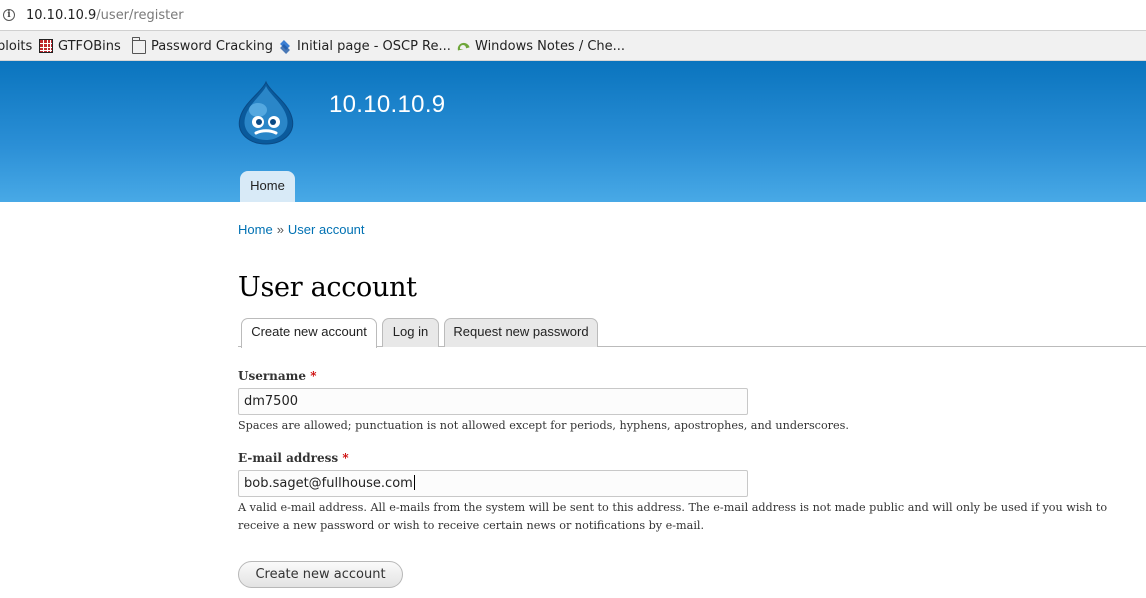 The image size is (1146, 598). I want to click on url-host: 10.10.10.9, so click(61, 15).